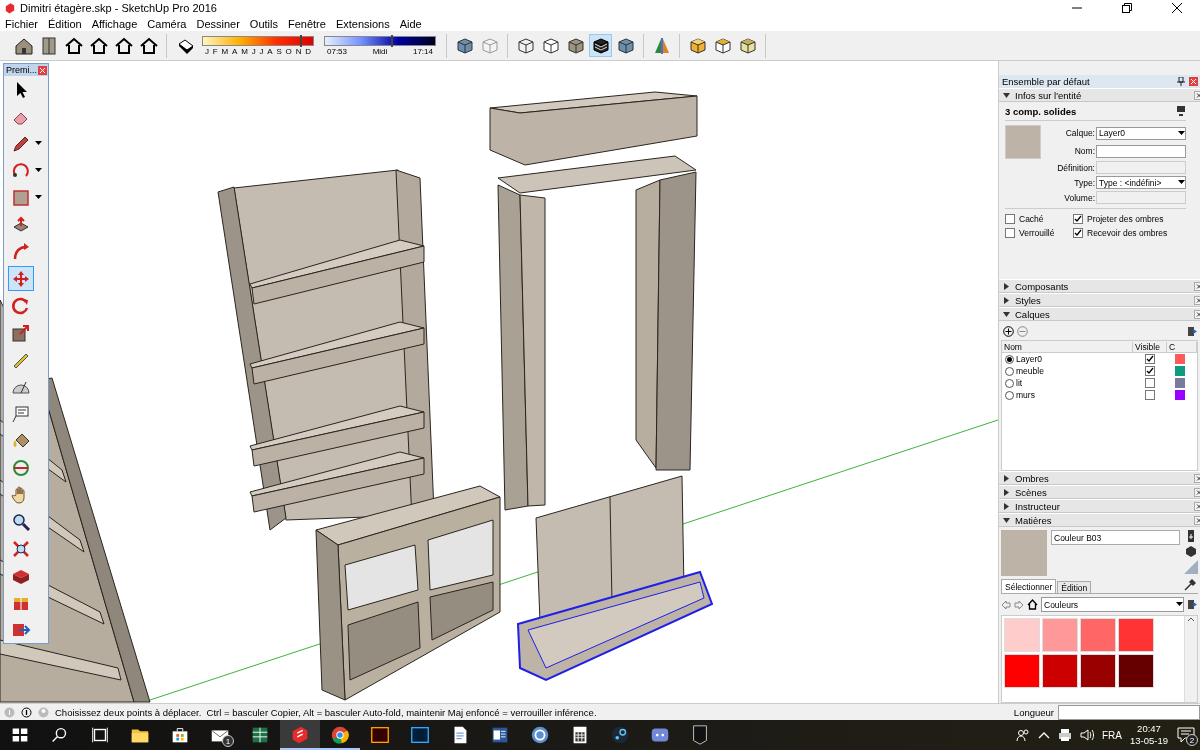  I want to click on text-field, so click(1141, 151).